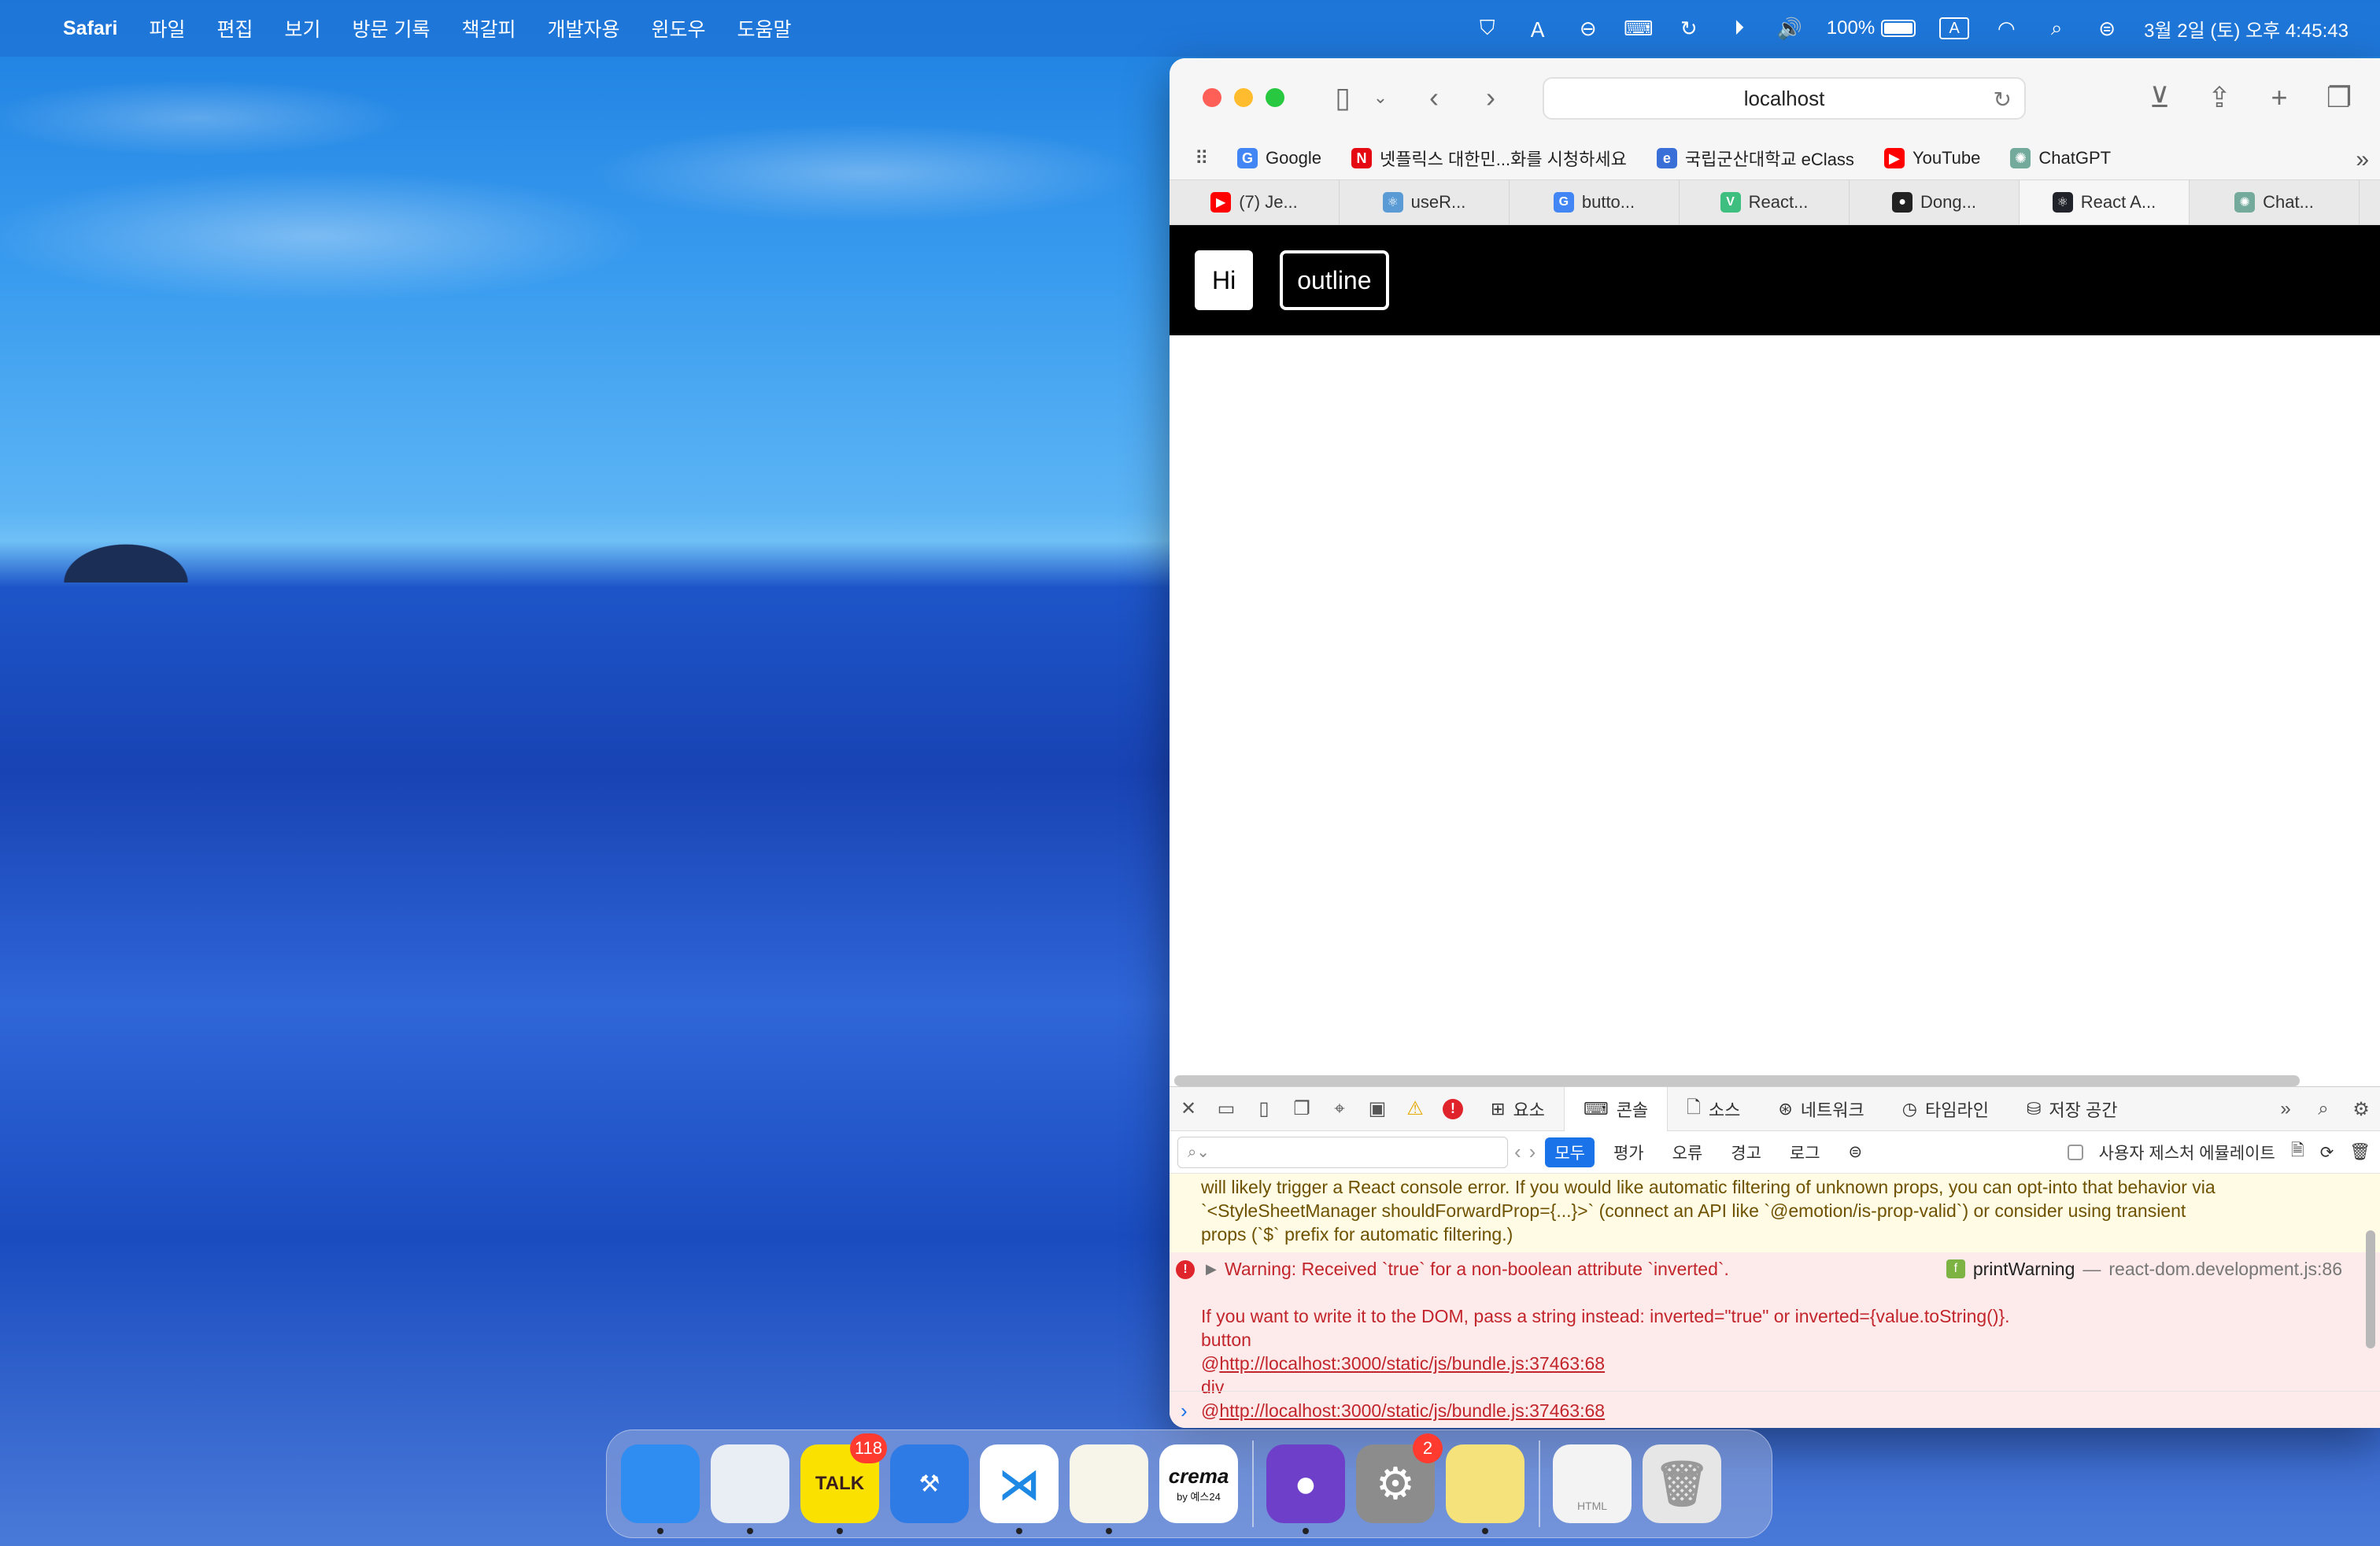 This screenshot has height=1546, width=2380. Describe the element at coordinates (1453, 1109) in the screenshot. I see `error-count-icon: !` at that location.